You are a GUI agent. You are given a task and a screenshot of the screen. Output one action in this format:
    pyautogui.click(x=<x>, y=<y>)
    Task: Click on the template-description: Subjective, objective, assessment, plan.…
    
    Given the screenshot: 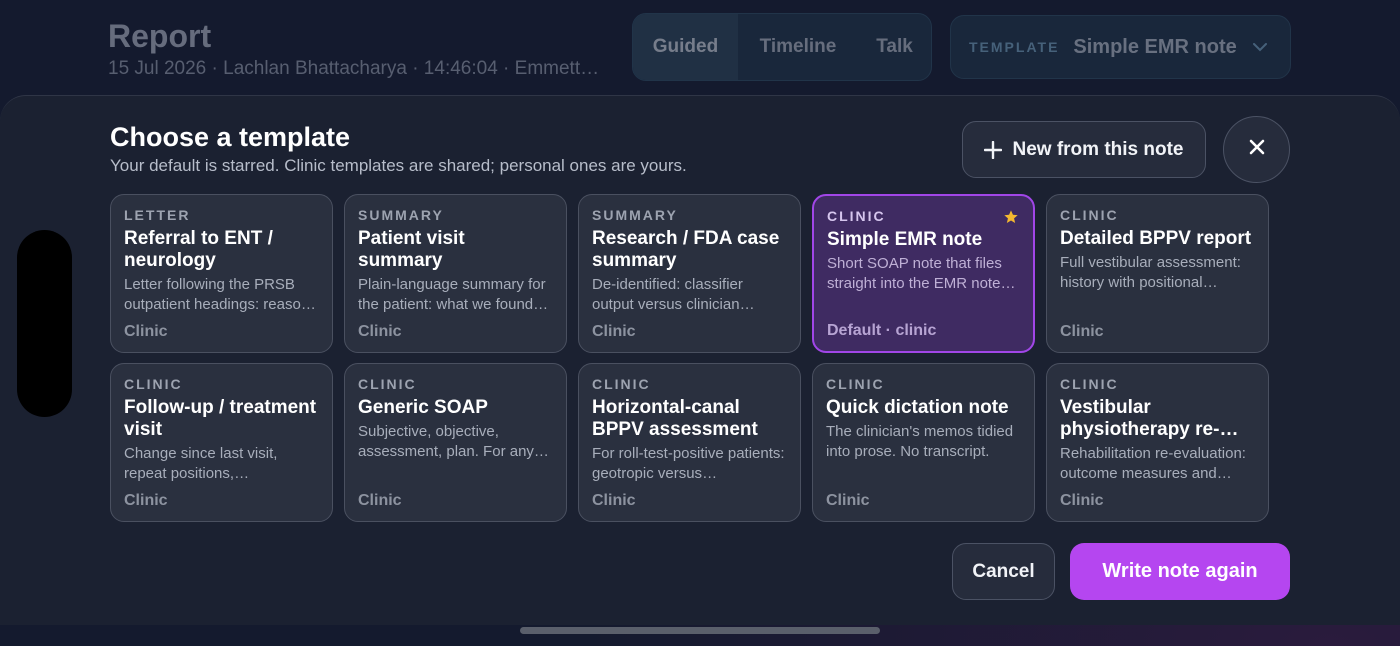 What is the action you would take?
    pyautogui.click(x=446, y=441)
    